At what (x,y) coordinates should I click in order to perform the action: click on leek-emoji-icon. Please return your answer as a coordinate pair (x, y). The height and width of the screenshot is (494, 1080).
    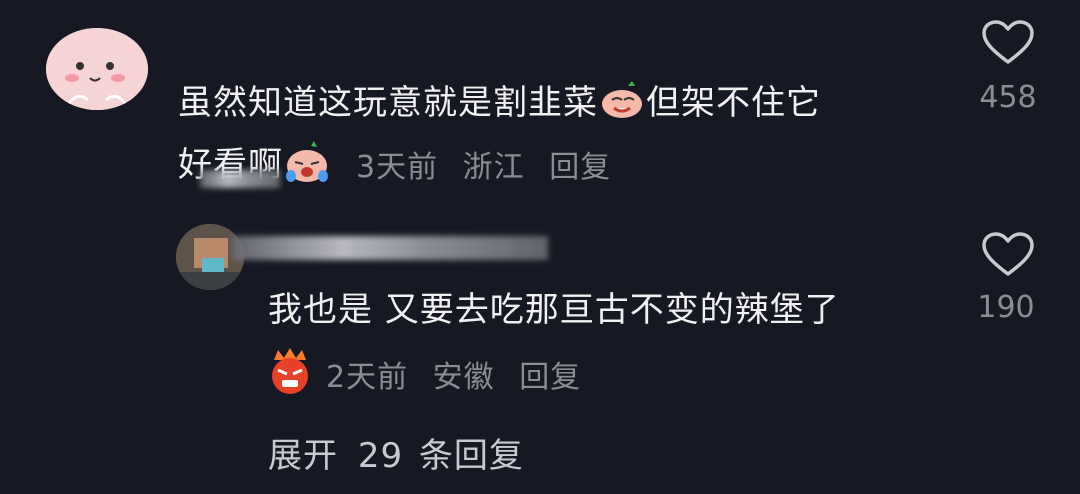
    Looking at the image, I should click on (622, 104).